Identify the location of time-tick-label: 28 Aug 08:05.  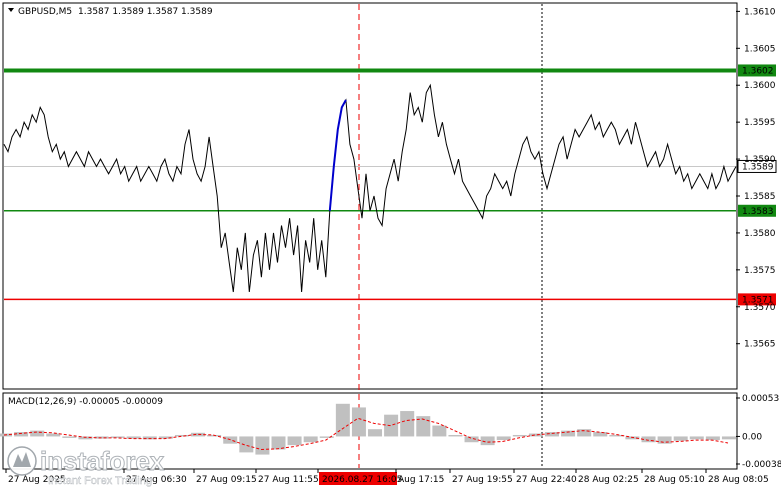
(738, 480).